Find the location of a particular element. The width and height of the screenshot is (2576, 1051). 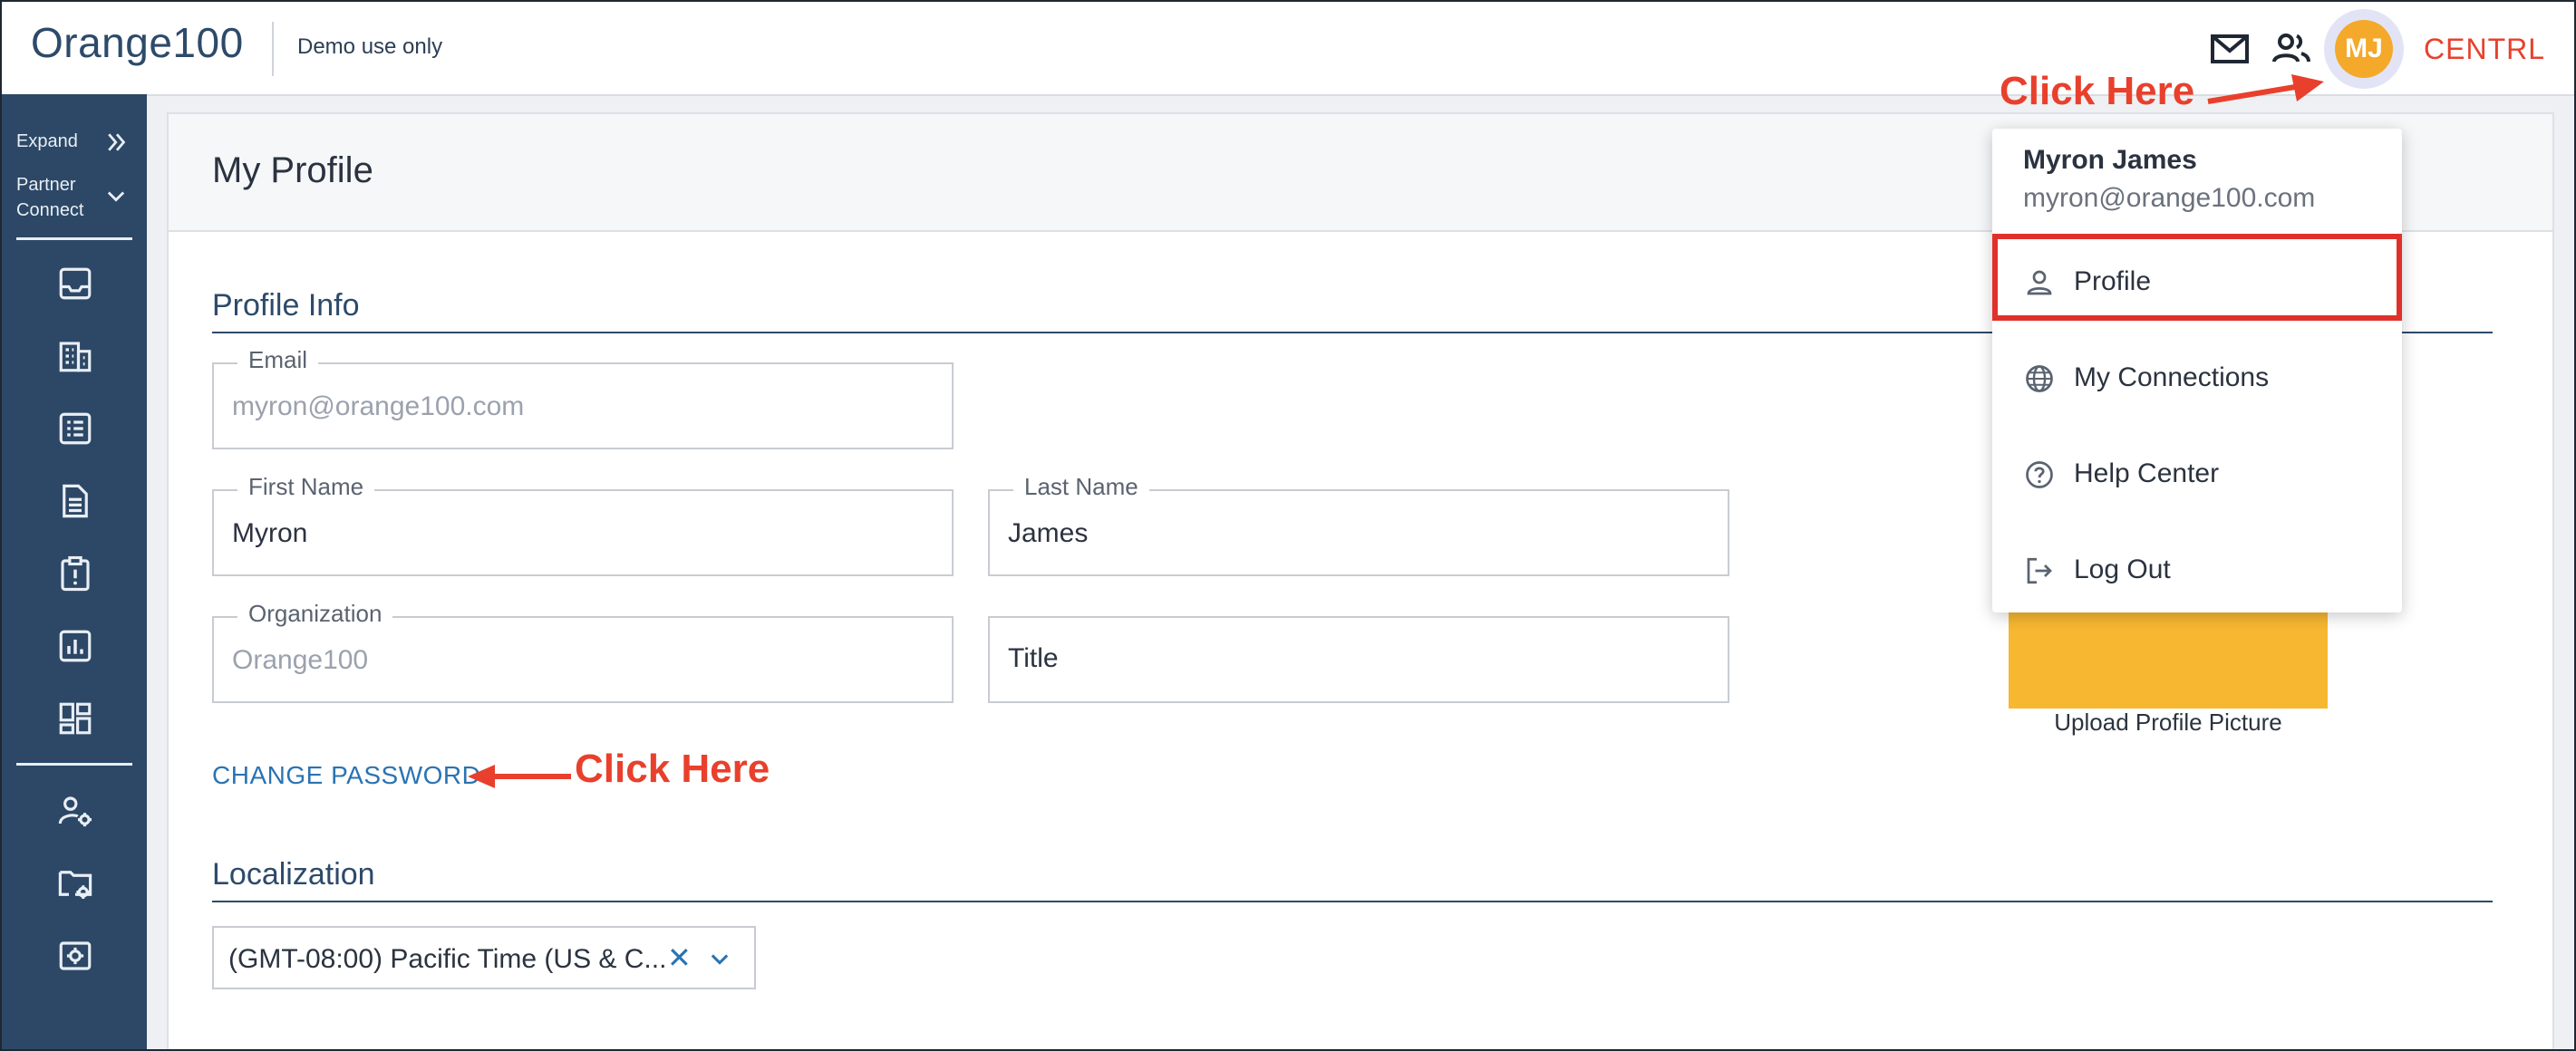

organization-label: Organization is located at coordinates (315, 614).